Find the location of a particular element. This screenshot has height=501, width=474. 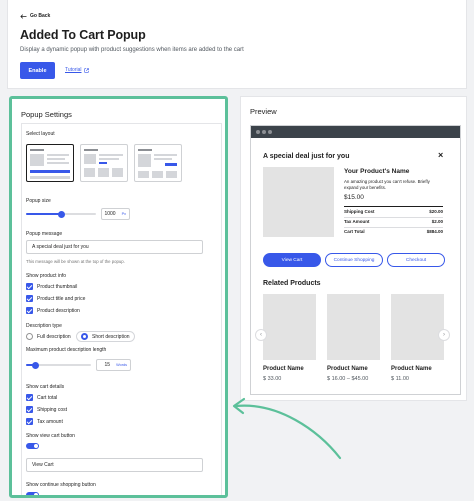

popup-size-unit: Px is located at coordinates (123, 214).